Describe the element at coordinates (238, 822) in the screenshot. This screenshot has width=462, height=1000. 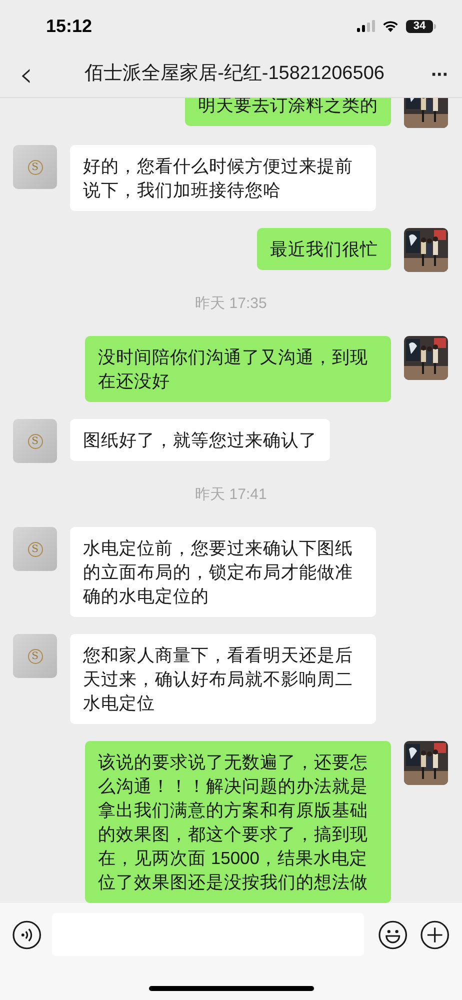
I see `sent-message-bubble: 该说的要求说了无数遍了，还要怎么沟通！！！解决问题的办法就是拿出我们满意的方案和有原版基础的效果图，都这个要求了，搞到现在，见两次面 15000，结果水电定位了效果图还是没按我们的想法做` at that location.